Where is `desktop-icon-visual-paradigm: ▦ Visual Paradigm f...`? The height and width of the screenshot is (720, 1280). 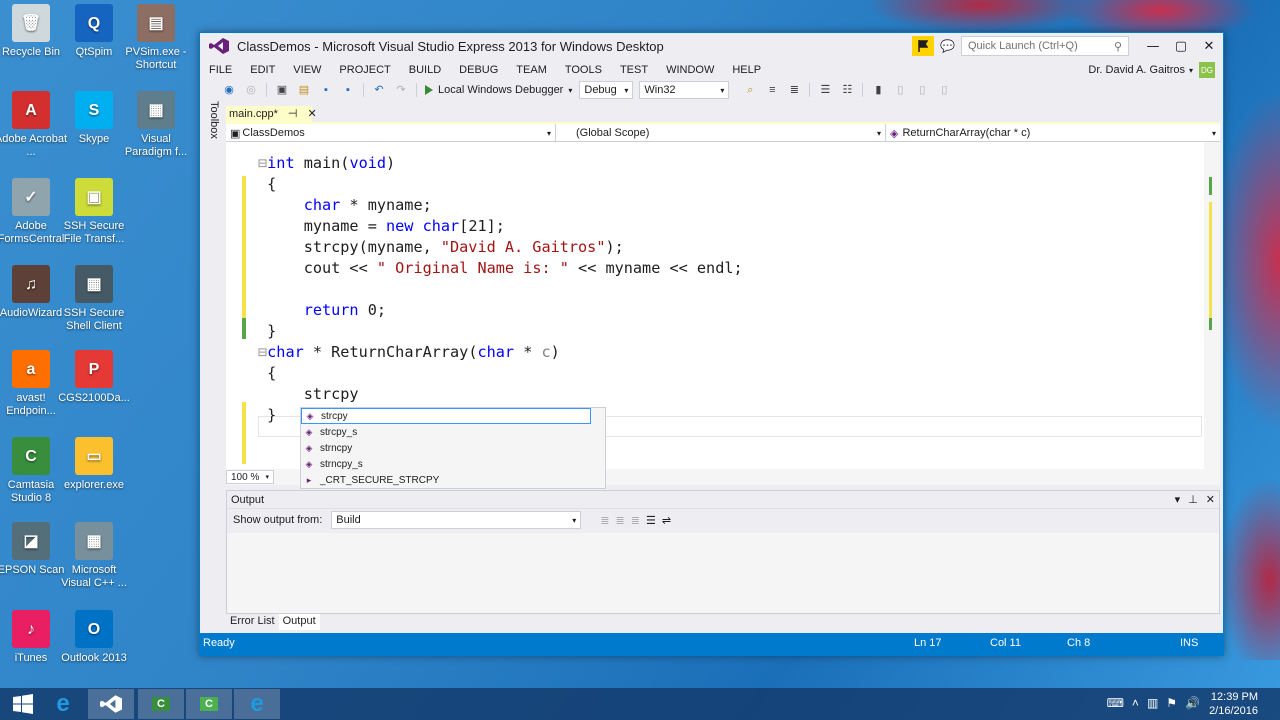 desktop-icon-visual-paradigm: ▦ Visual Paradigm f... is located at coordinates (156, 125).